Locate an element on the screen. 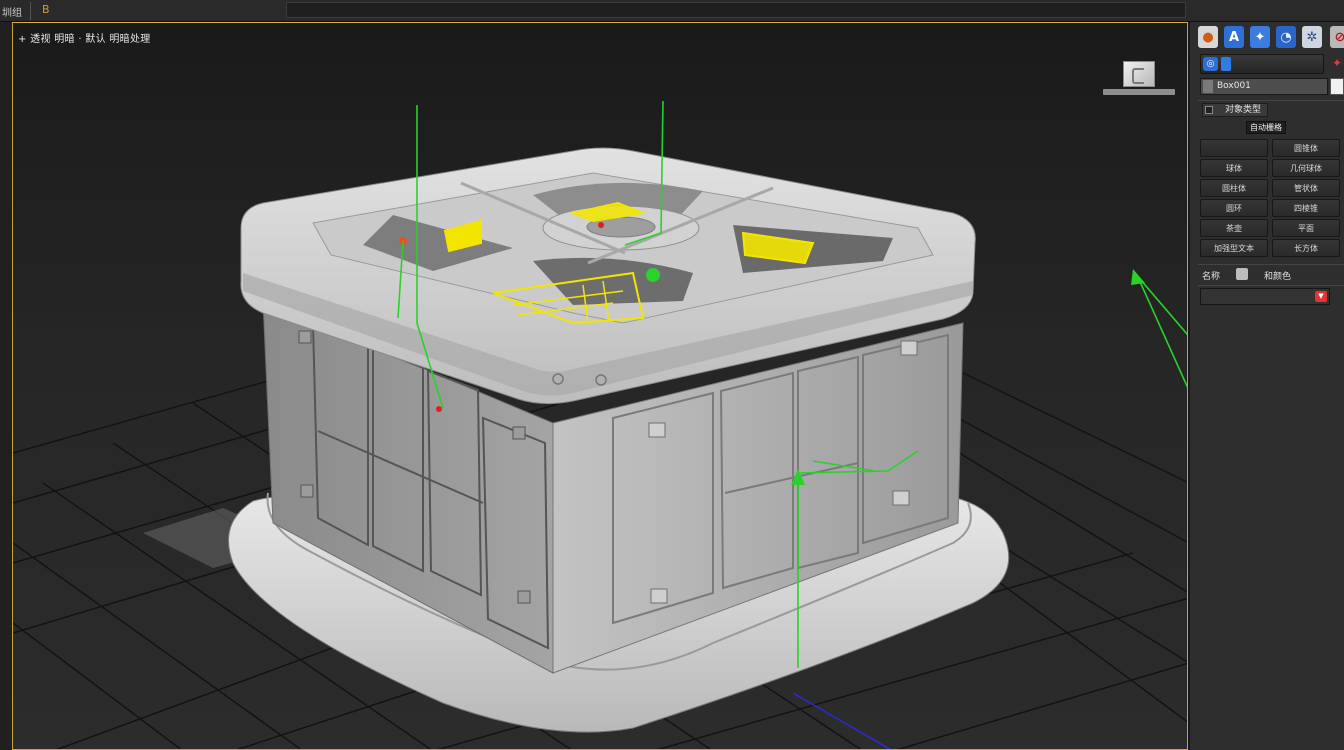  motion-tab-icon: ◔ is located at coordinates (1286, 37).